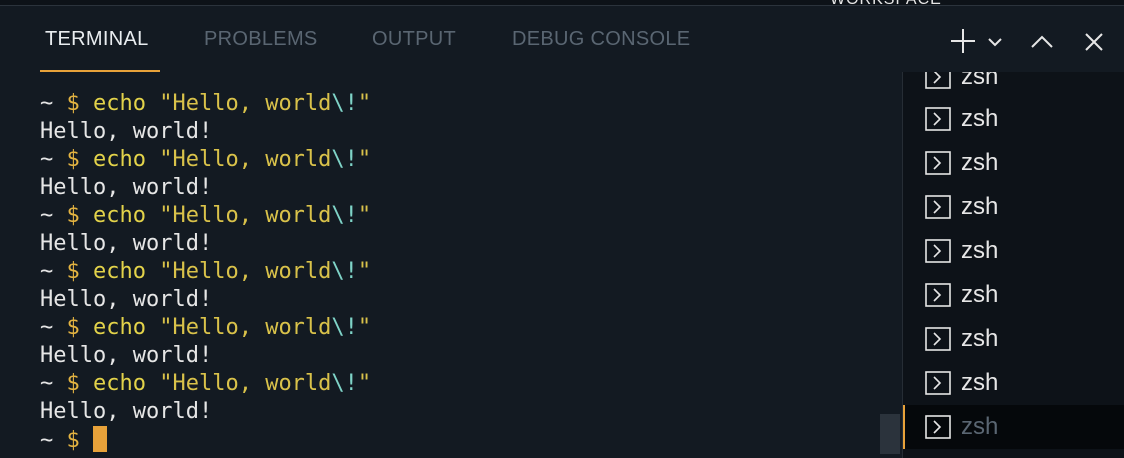  I want to click on panel-tab-bar: TERMINAL PROBLEMS OUTPUT DEBUG CONSOLE, so click(562, 39).